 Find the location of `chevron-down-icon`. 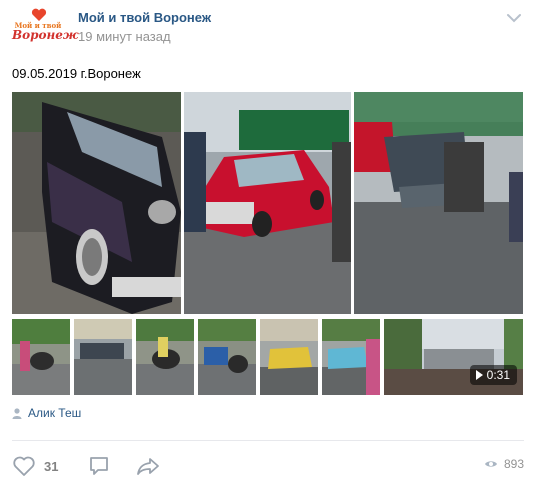

chevron-down-icon is located at coordinates (514, 18).